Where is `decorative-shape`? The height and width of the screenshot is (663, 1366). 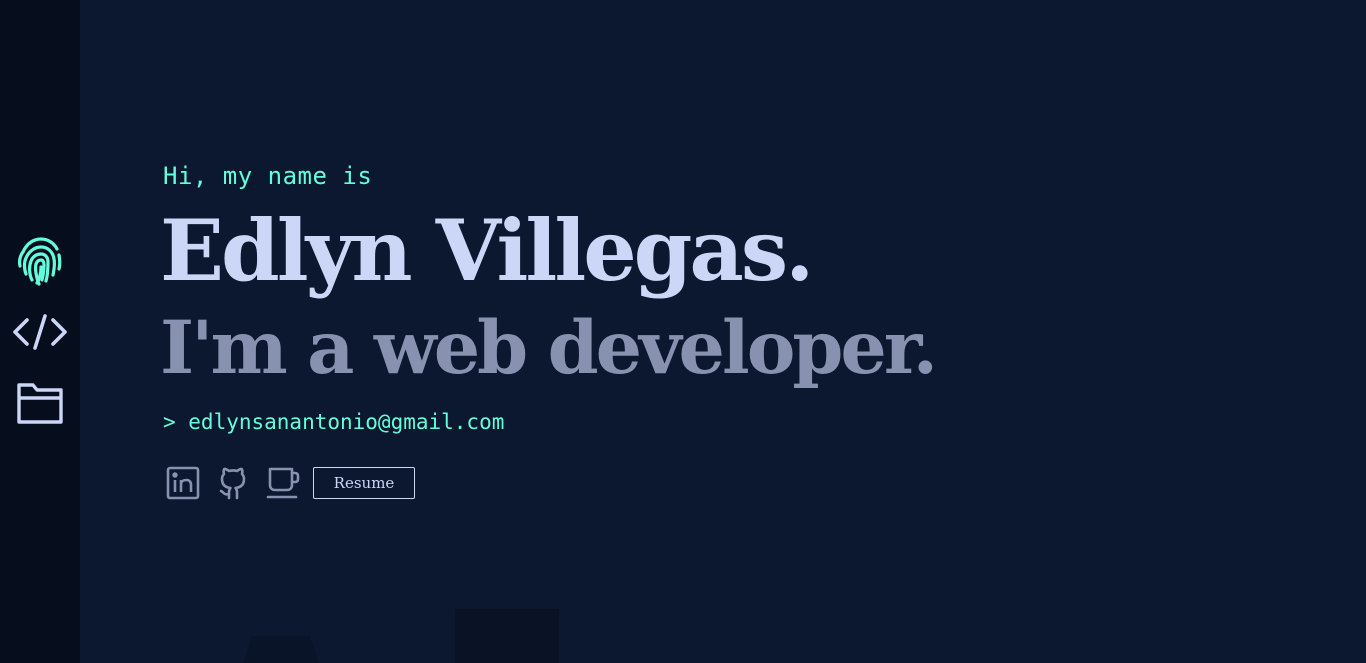
decorative-shape is located at coordinates (281, 649).